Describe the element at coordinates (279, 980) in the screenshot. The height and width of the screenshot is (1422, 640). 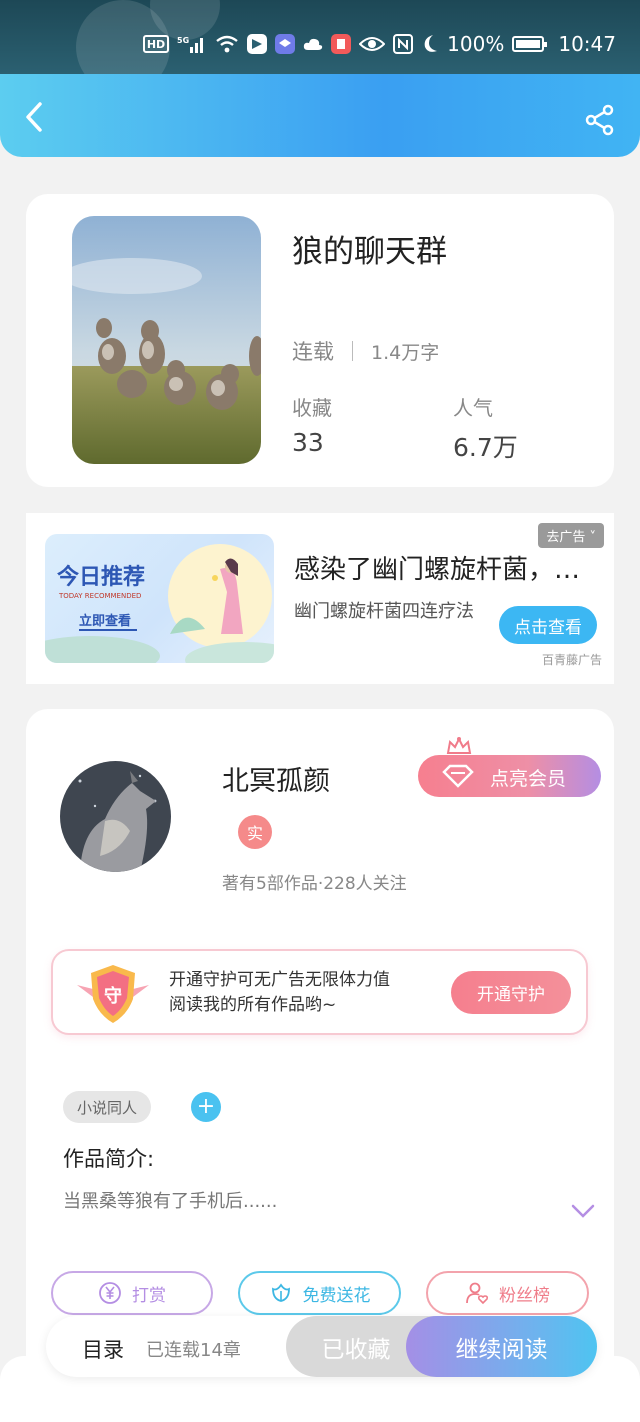
I see `guard-line-1: 开通守护可无广告无限体力值` at that location.